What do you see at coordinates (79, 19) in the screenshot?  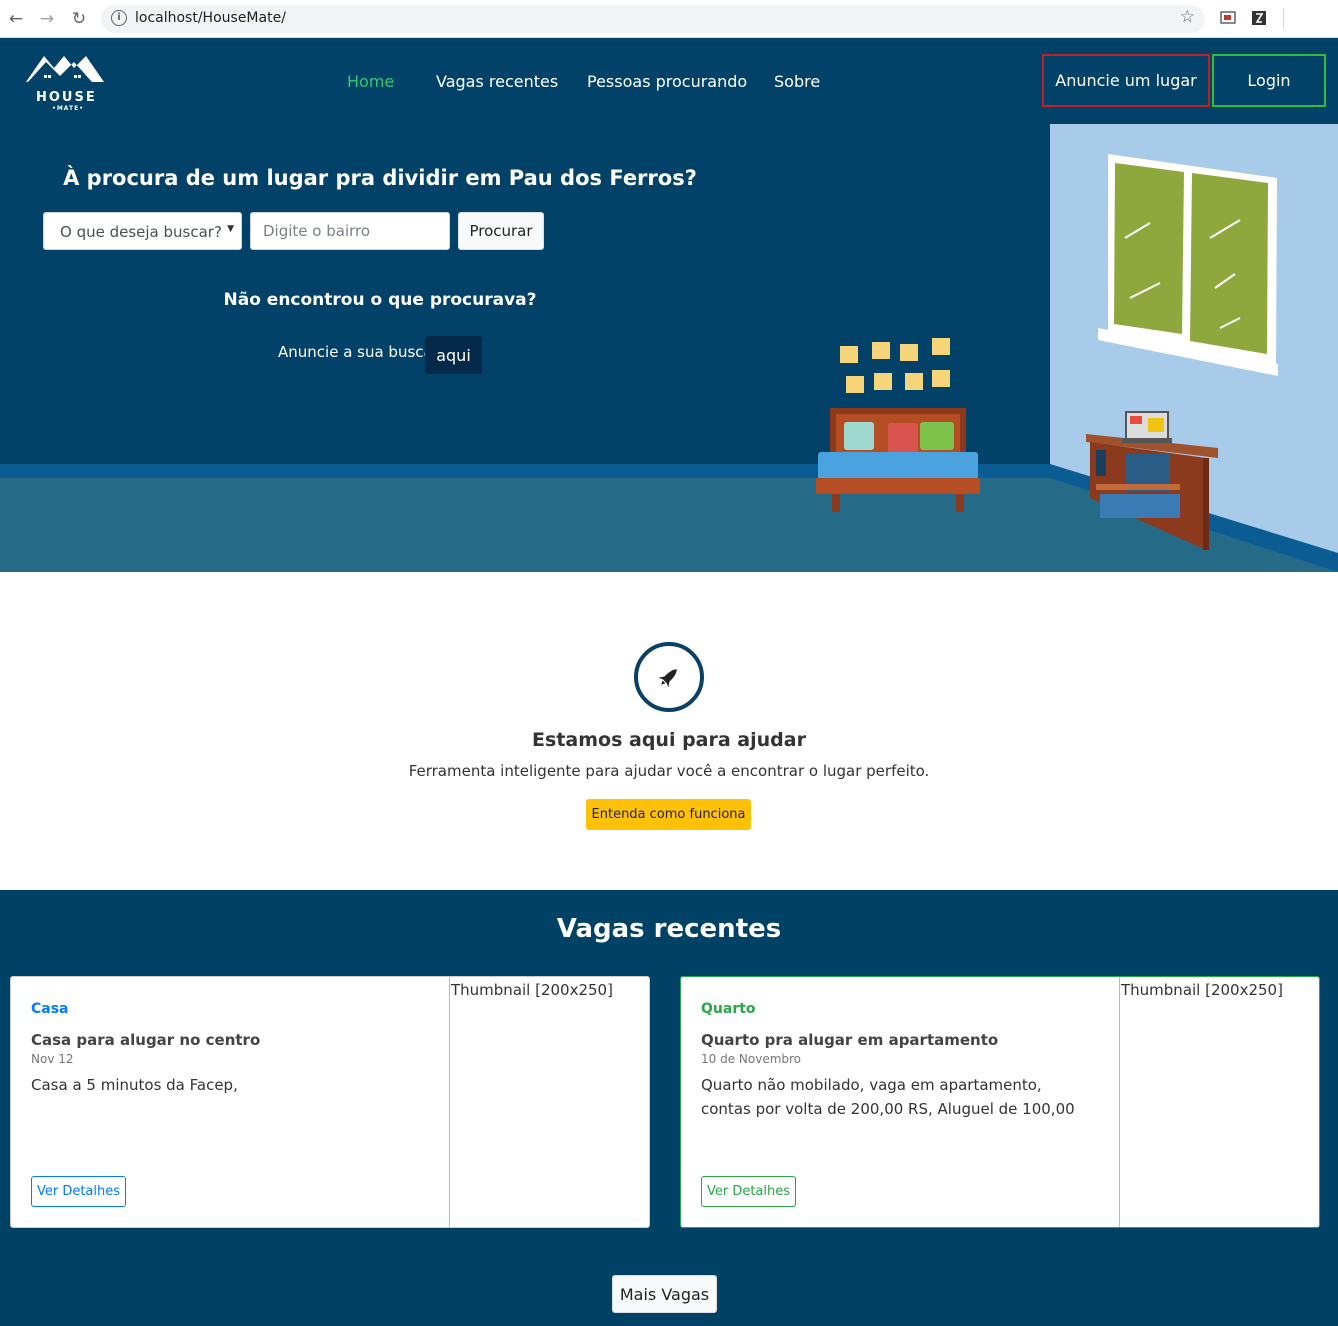 I see `reload-icon: ↻` at bounding box center [79, 19].